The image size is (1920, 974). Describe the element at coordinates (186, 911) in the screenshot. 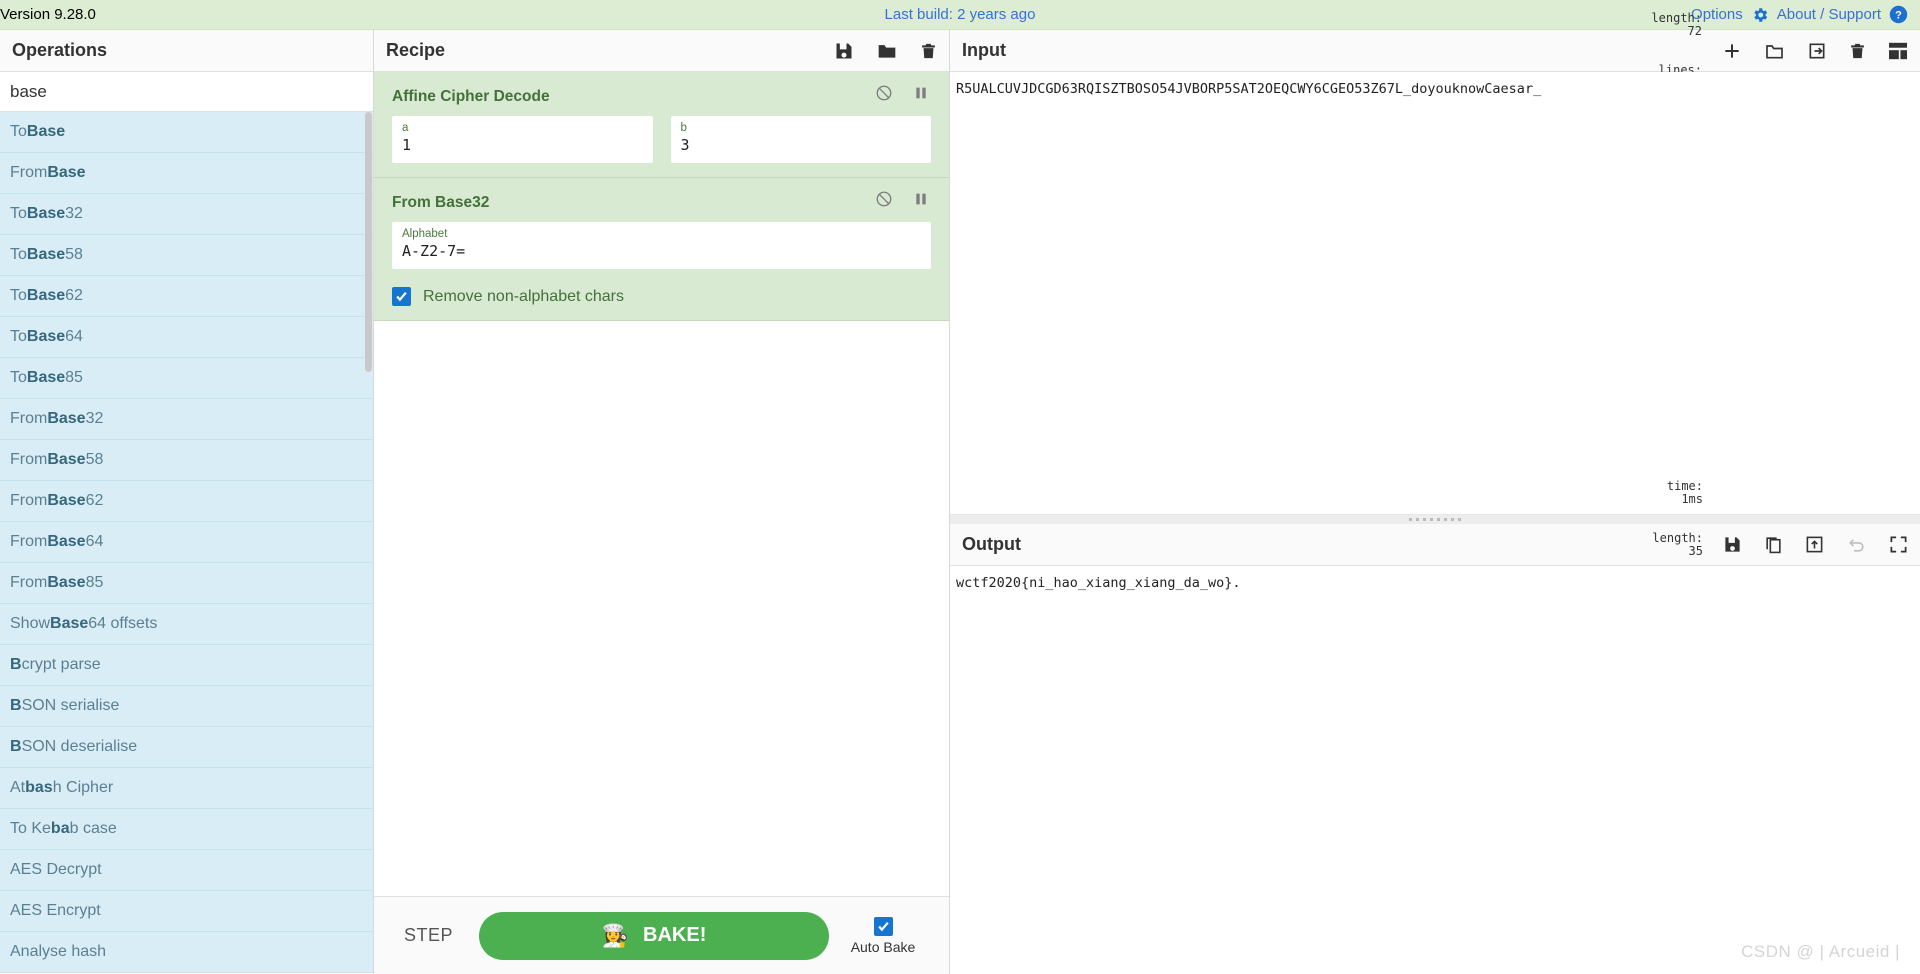

I see `operation-list-item: AES Encrypt` at that location.